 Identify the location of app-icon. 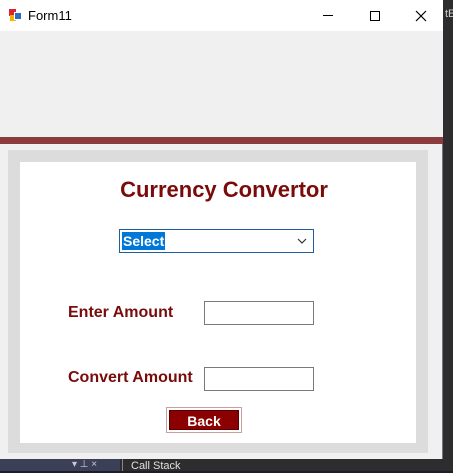
(15, 15).